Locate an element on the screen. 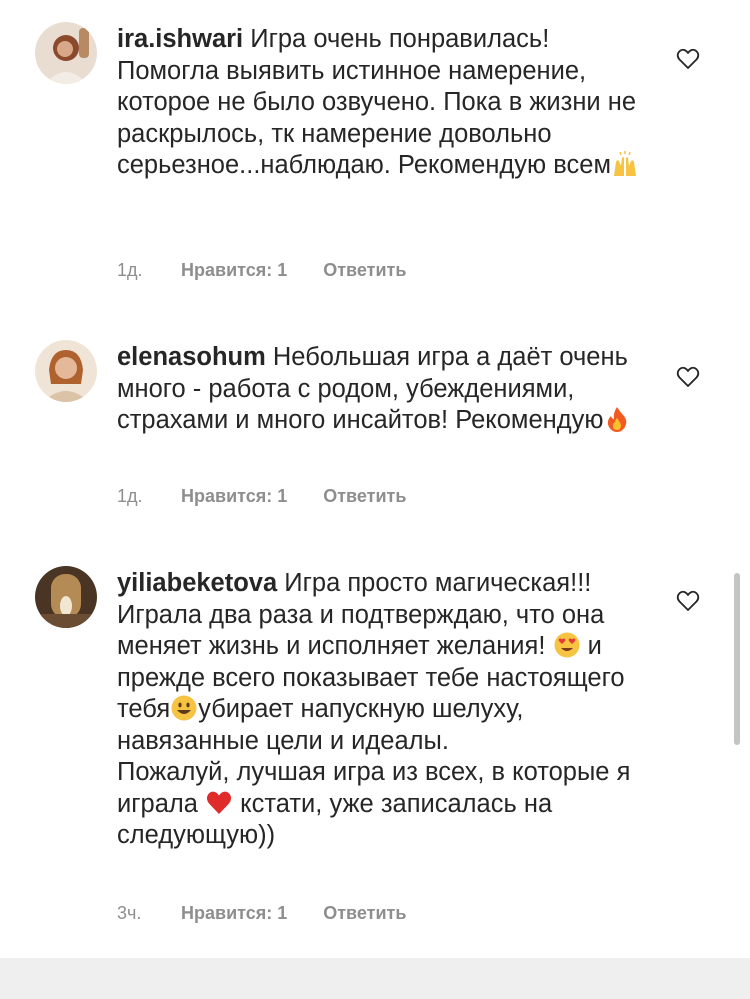  comment-username: yiliabeketova is located at coordinates (197, 583).